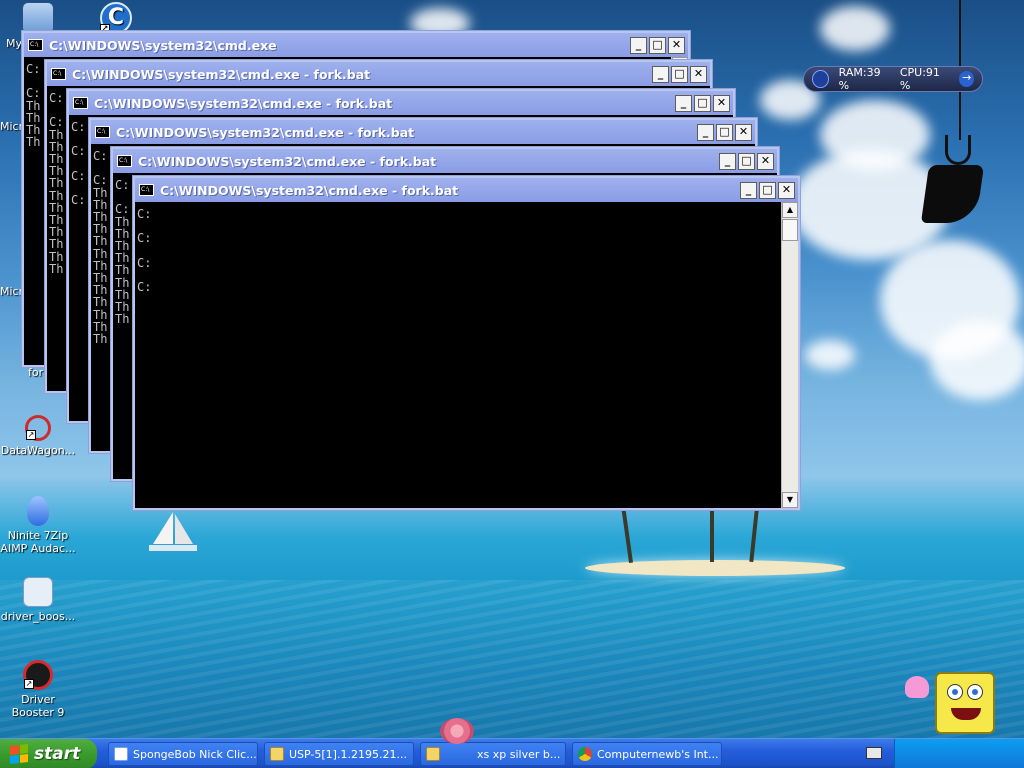 Image resolution: width=1024 pixels, height=768 pixels. I want to click on driver-booster-installer-icon, so click(38, 592).